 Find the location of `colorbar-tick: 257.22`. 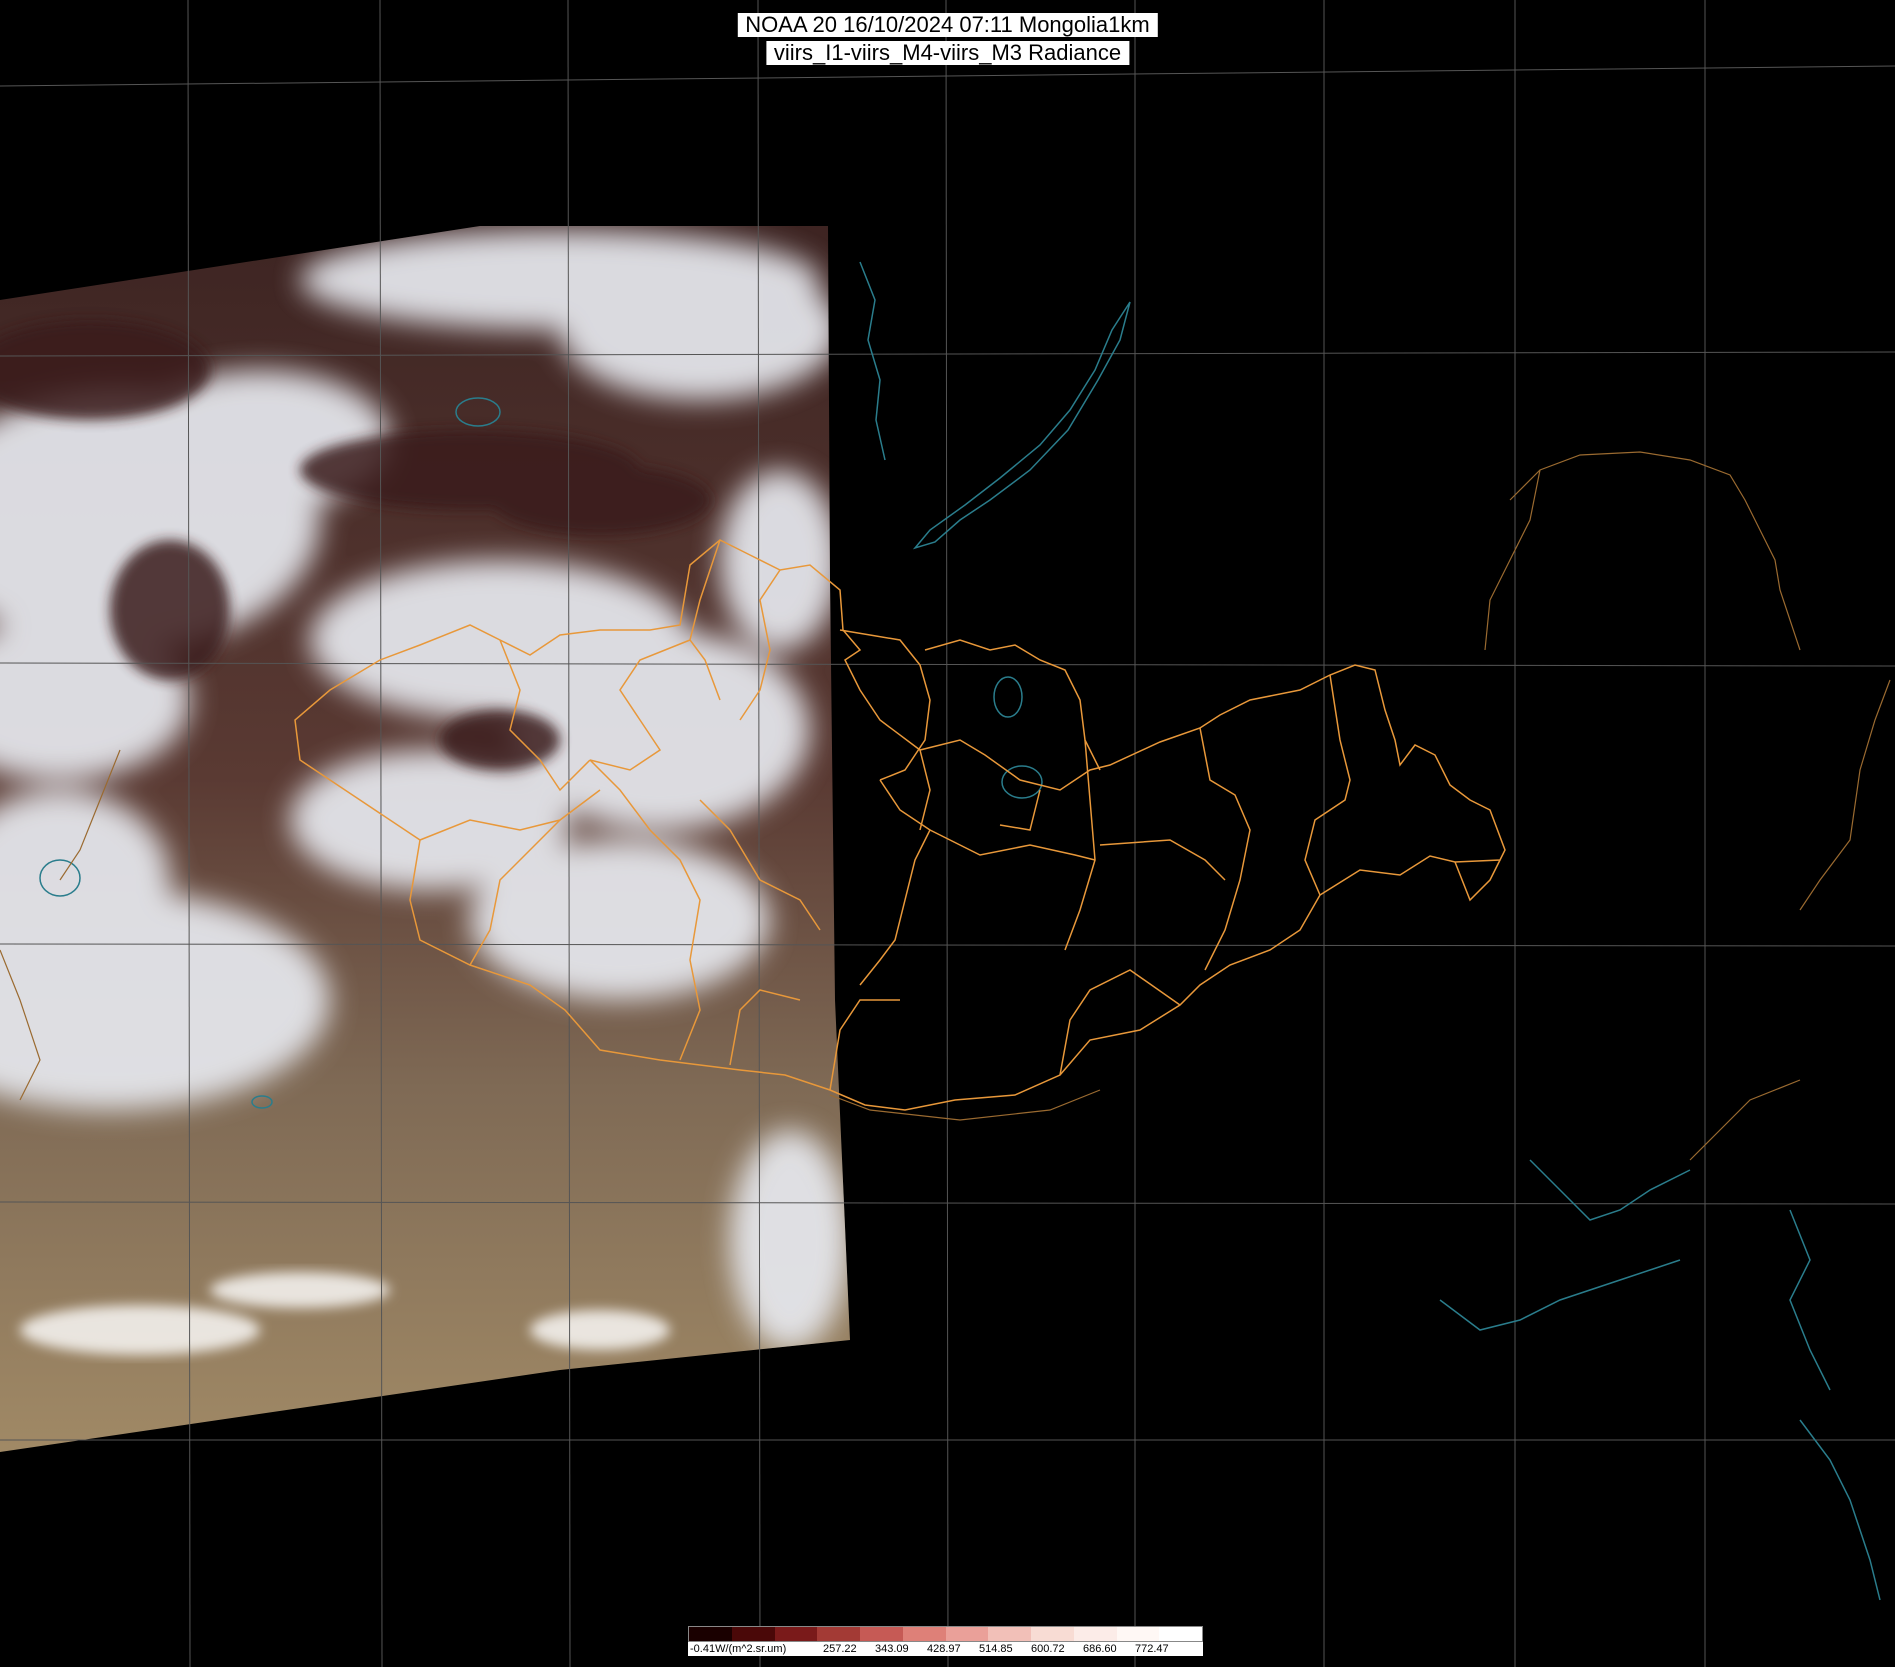

colorbar-tick: 257.22 is located at coordinates (840, 1649).